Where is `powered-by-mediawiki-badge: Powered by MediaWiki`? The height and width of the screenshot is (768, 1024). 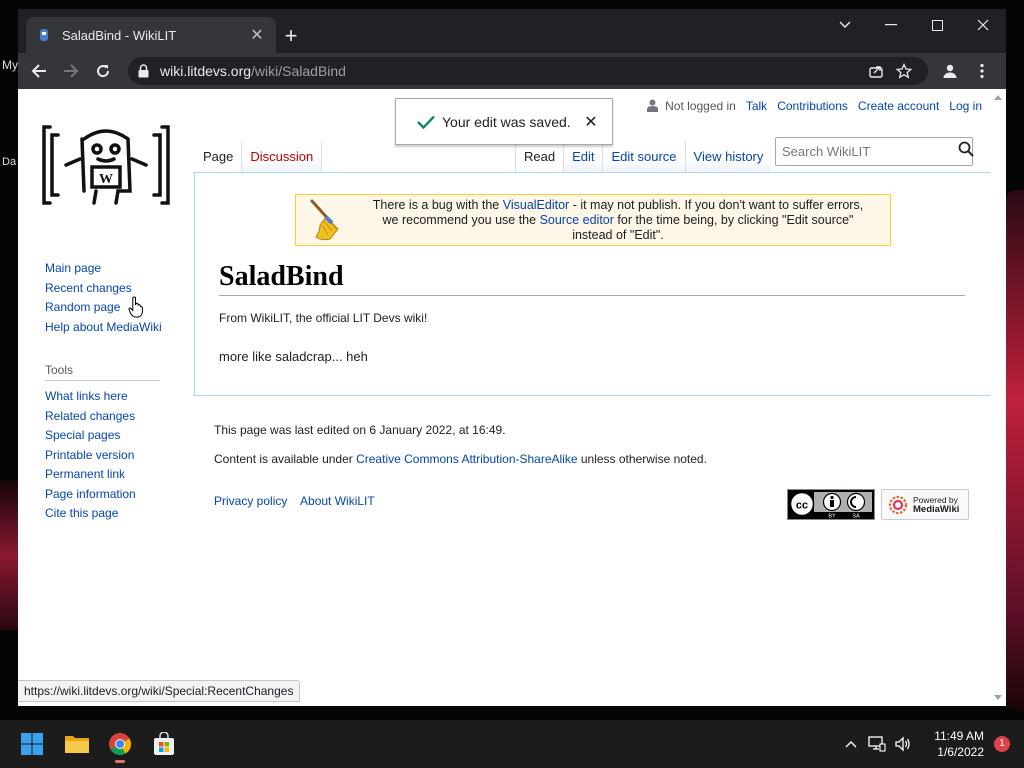 powered-by-mediawiki-badge: Powered by MediaWiki is located at coordinates (925, 504).